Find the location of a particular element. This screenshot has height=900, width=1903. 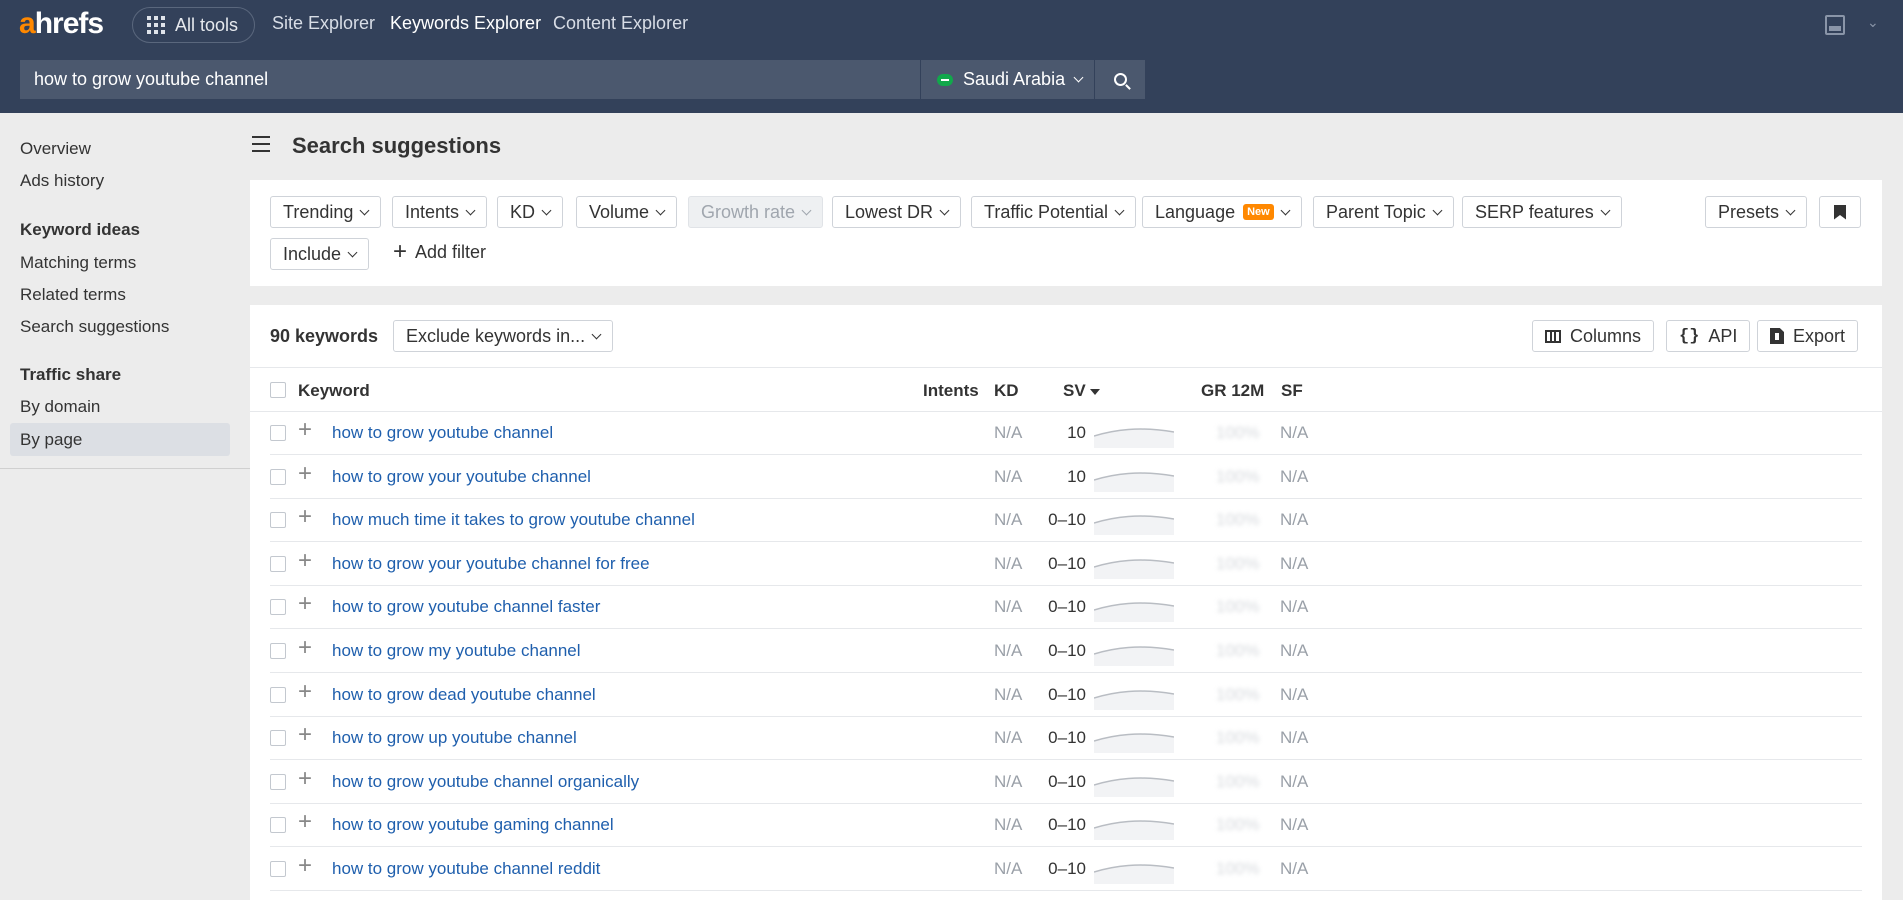

keyword-link: how to grow up youtube channel is located at coordinates (454, 738).